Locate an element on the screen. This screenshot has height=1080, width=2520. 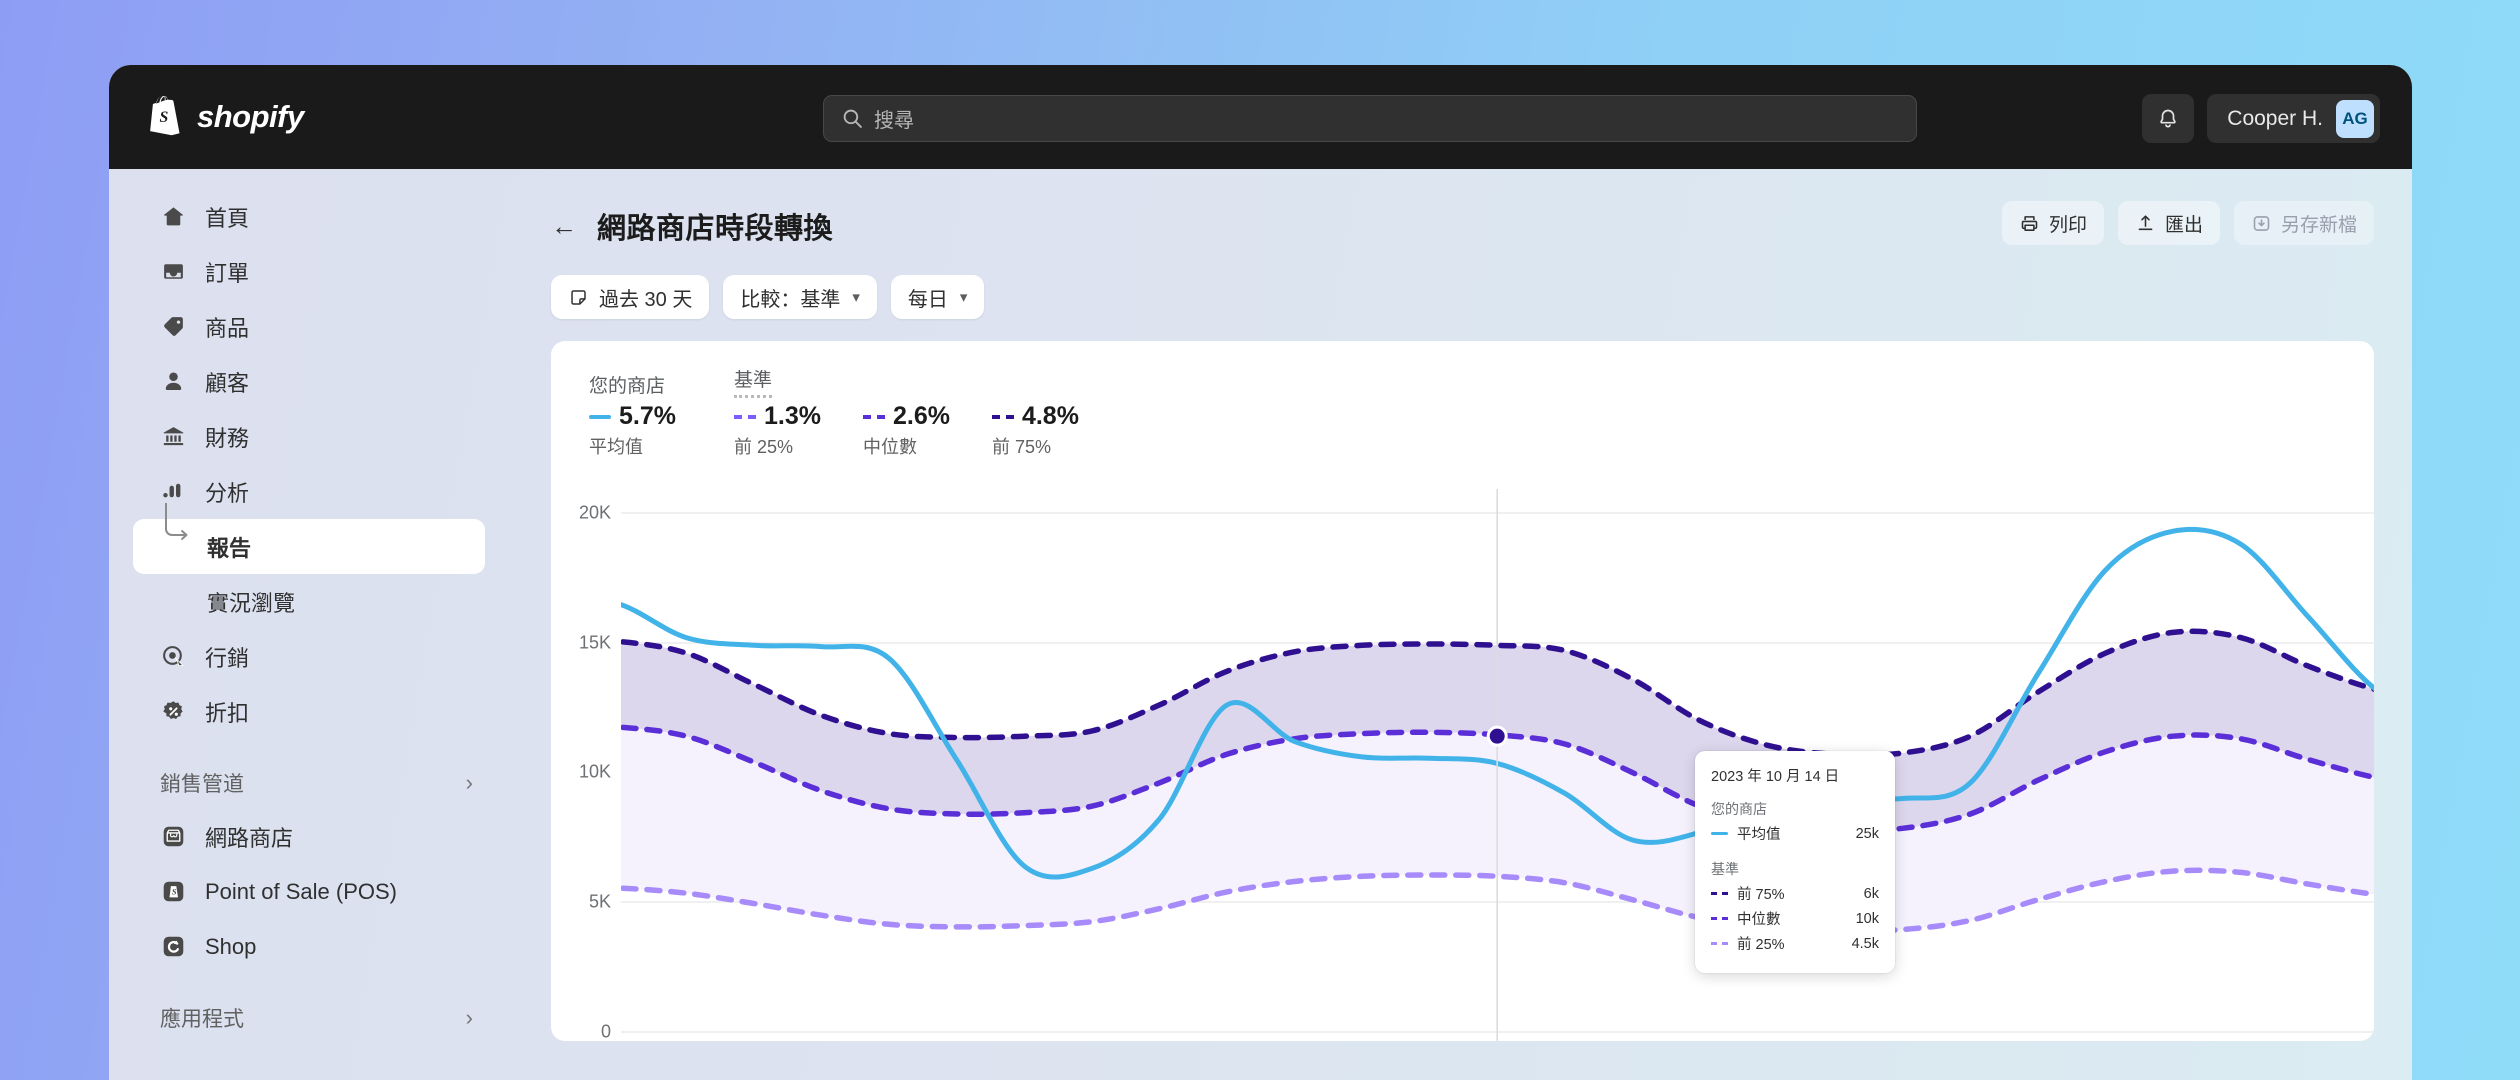
sidebar-item-label: 實況瀏覽 is located at coordinates (251, 603).